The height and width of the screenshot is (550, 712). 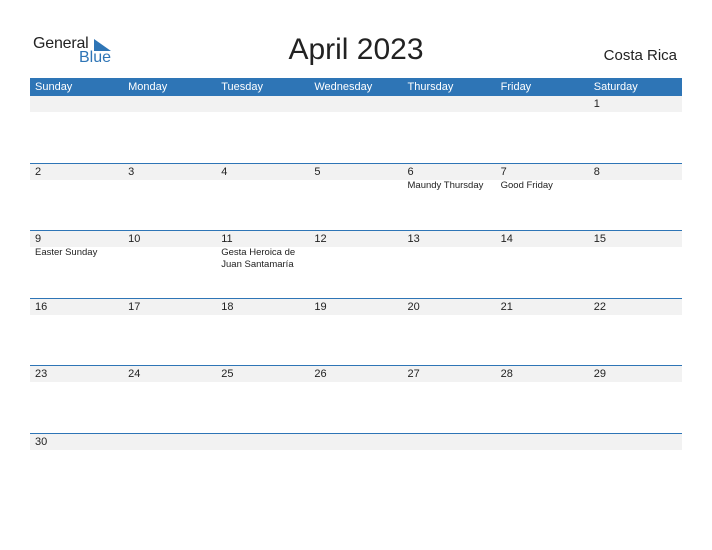 What do you see at coordinates (169, 251) in the screenshot?
I see `day-cell: 10` at bounding box center [169, 251].